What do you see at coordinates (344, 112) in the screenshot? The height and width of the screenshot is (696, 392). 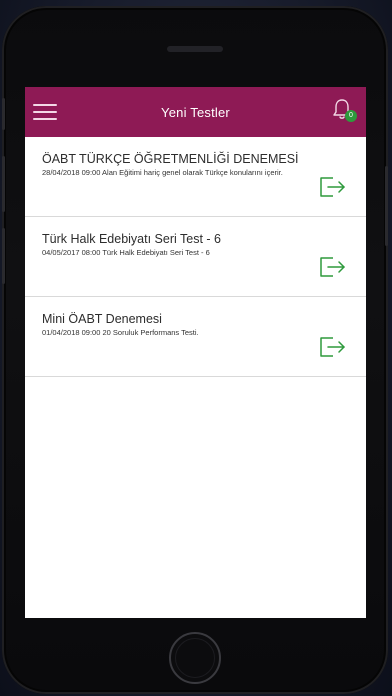 I see `notifications-button: 0` at bounding box center [344, 112].